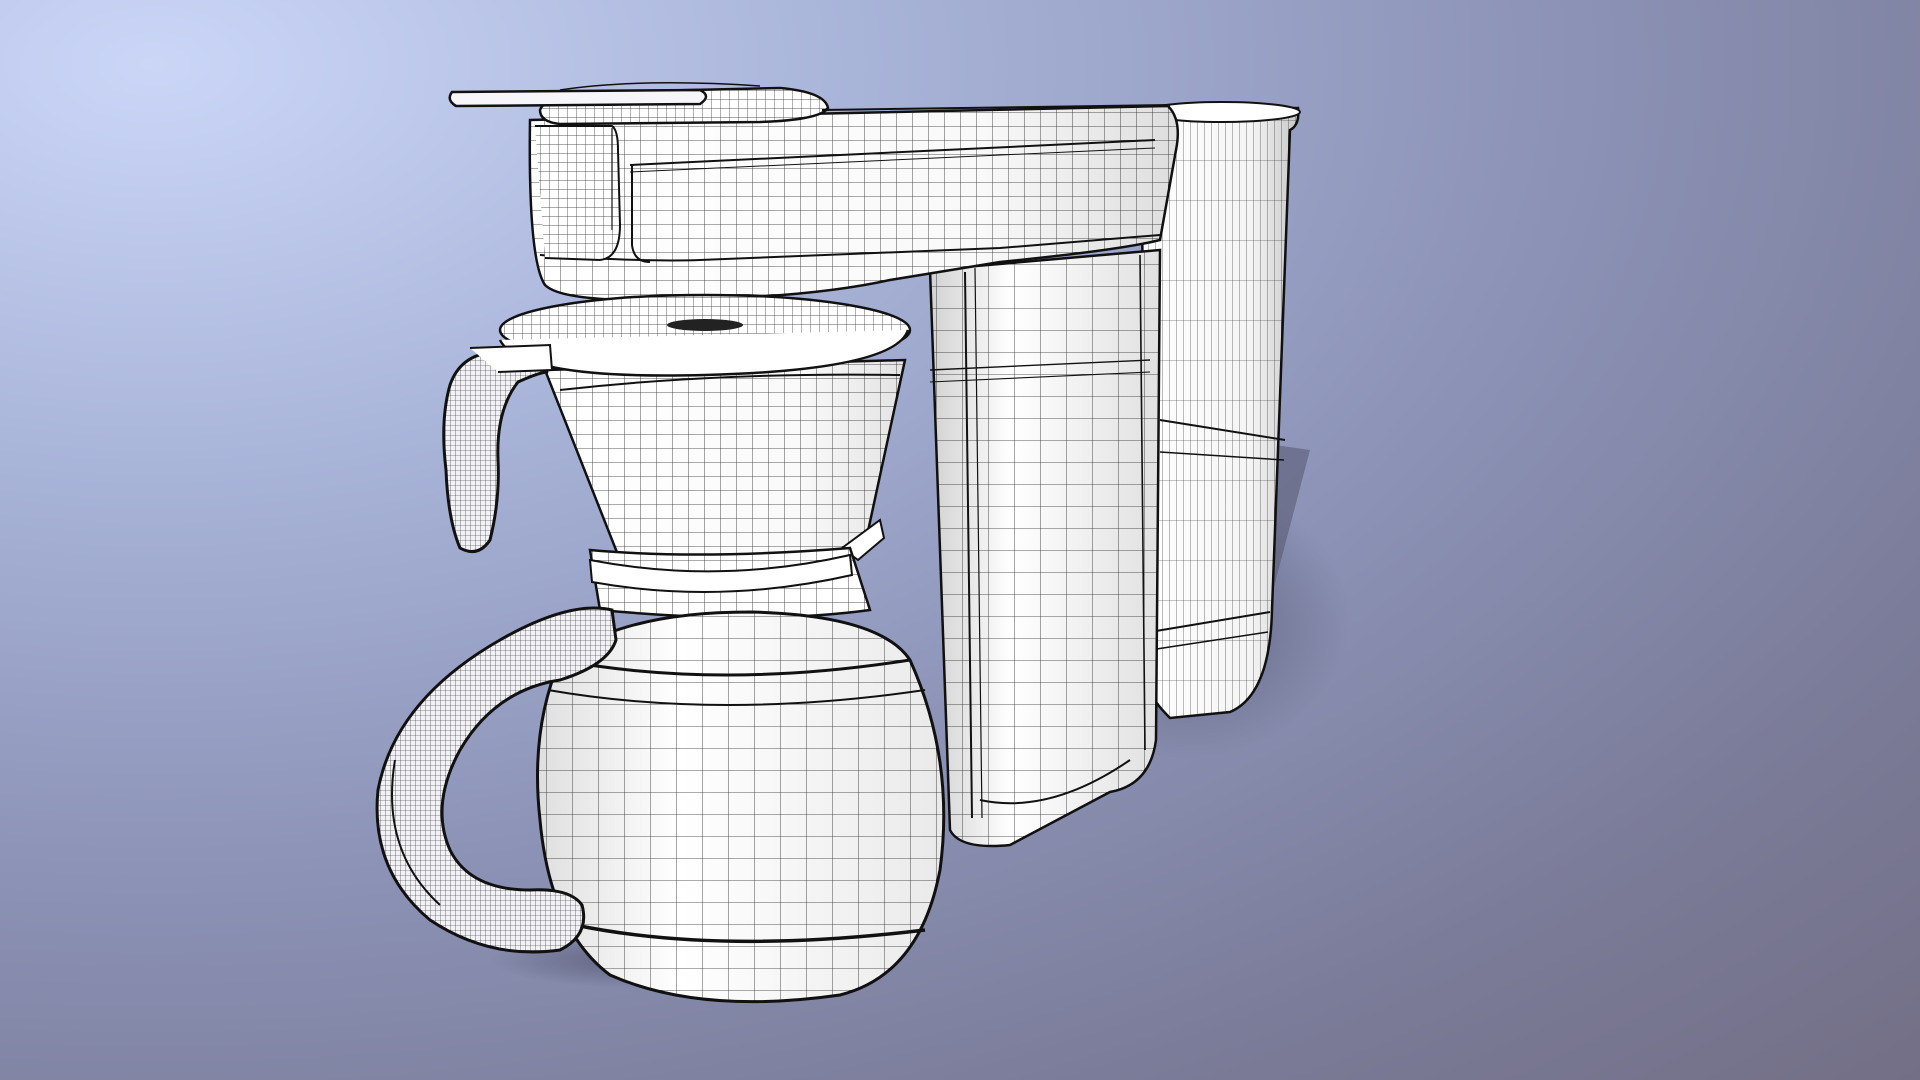  Describe the element at coordinates (741, 761) in the screenshot. I see `carafe` at that location.